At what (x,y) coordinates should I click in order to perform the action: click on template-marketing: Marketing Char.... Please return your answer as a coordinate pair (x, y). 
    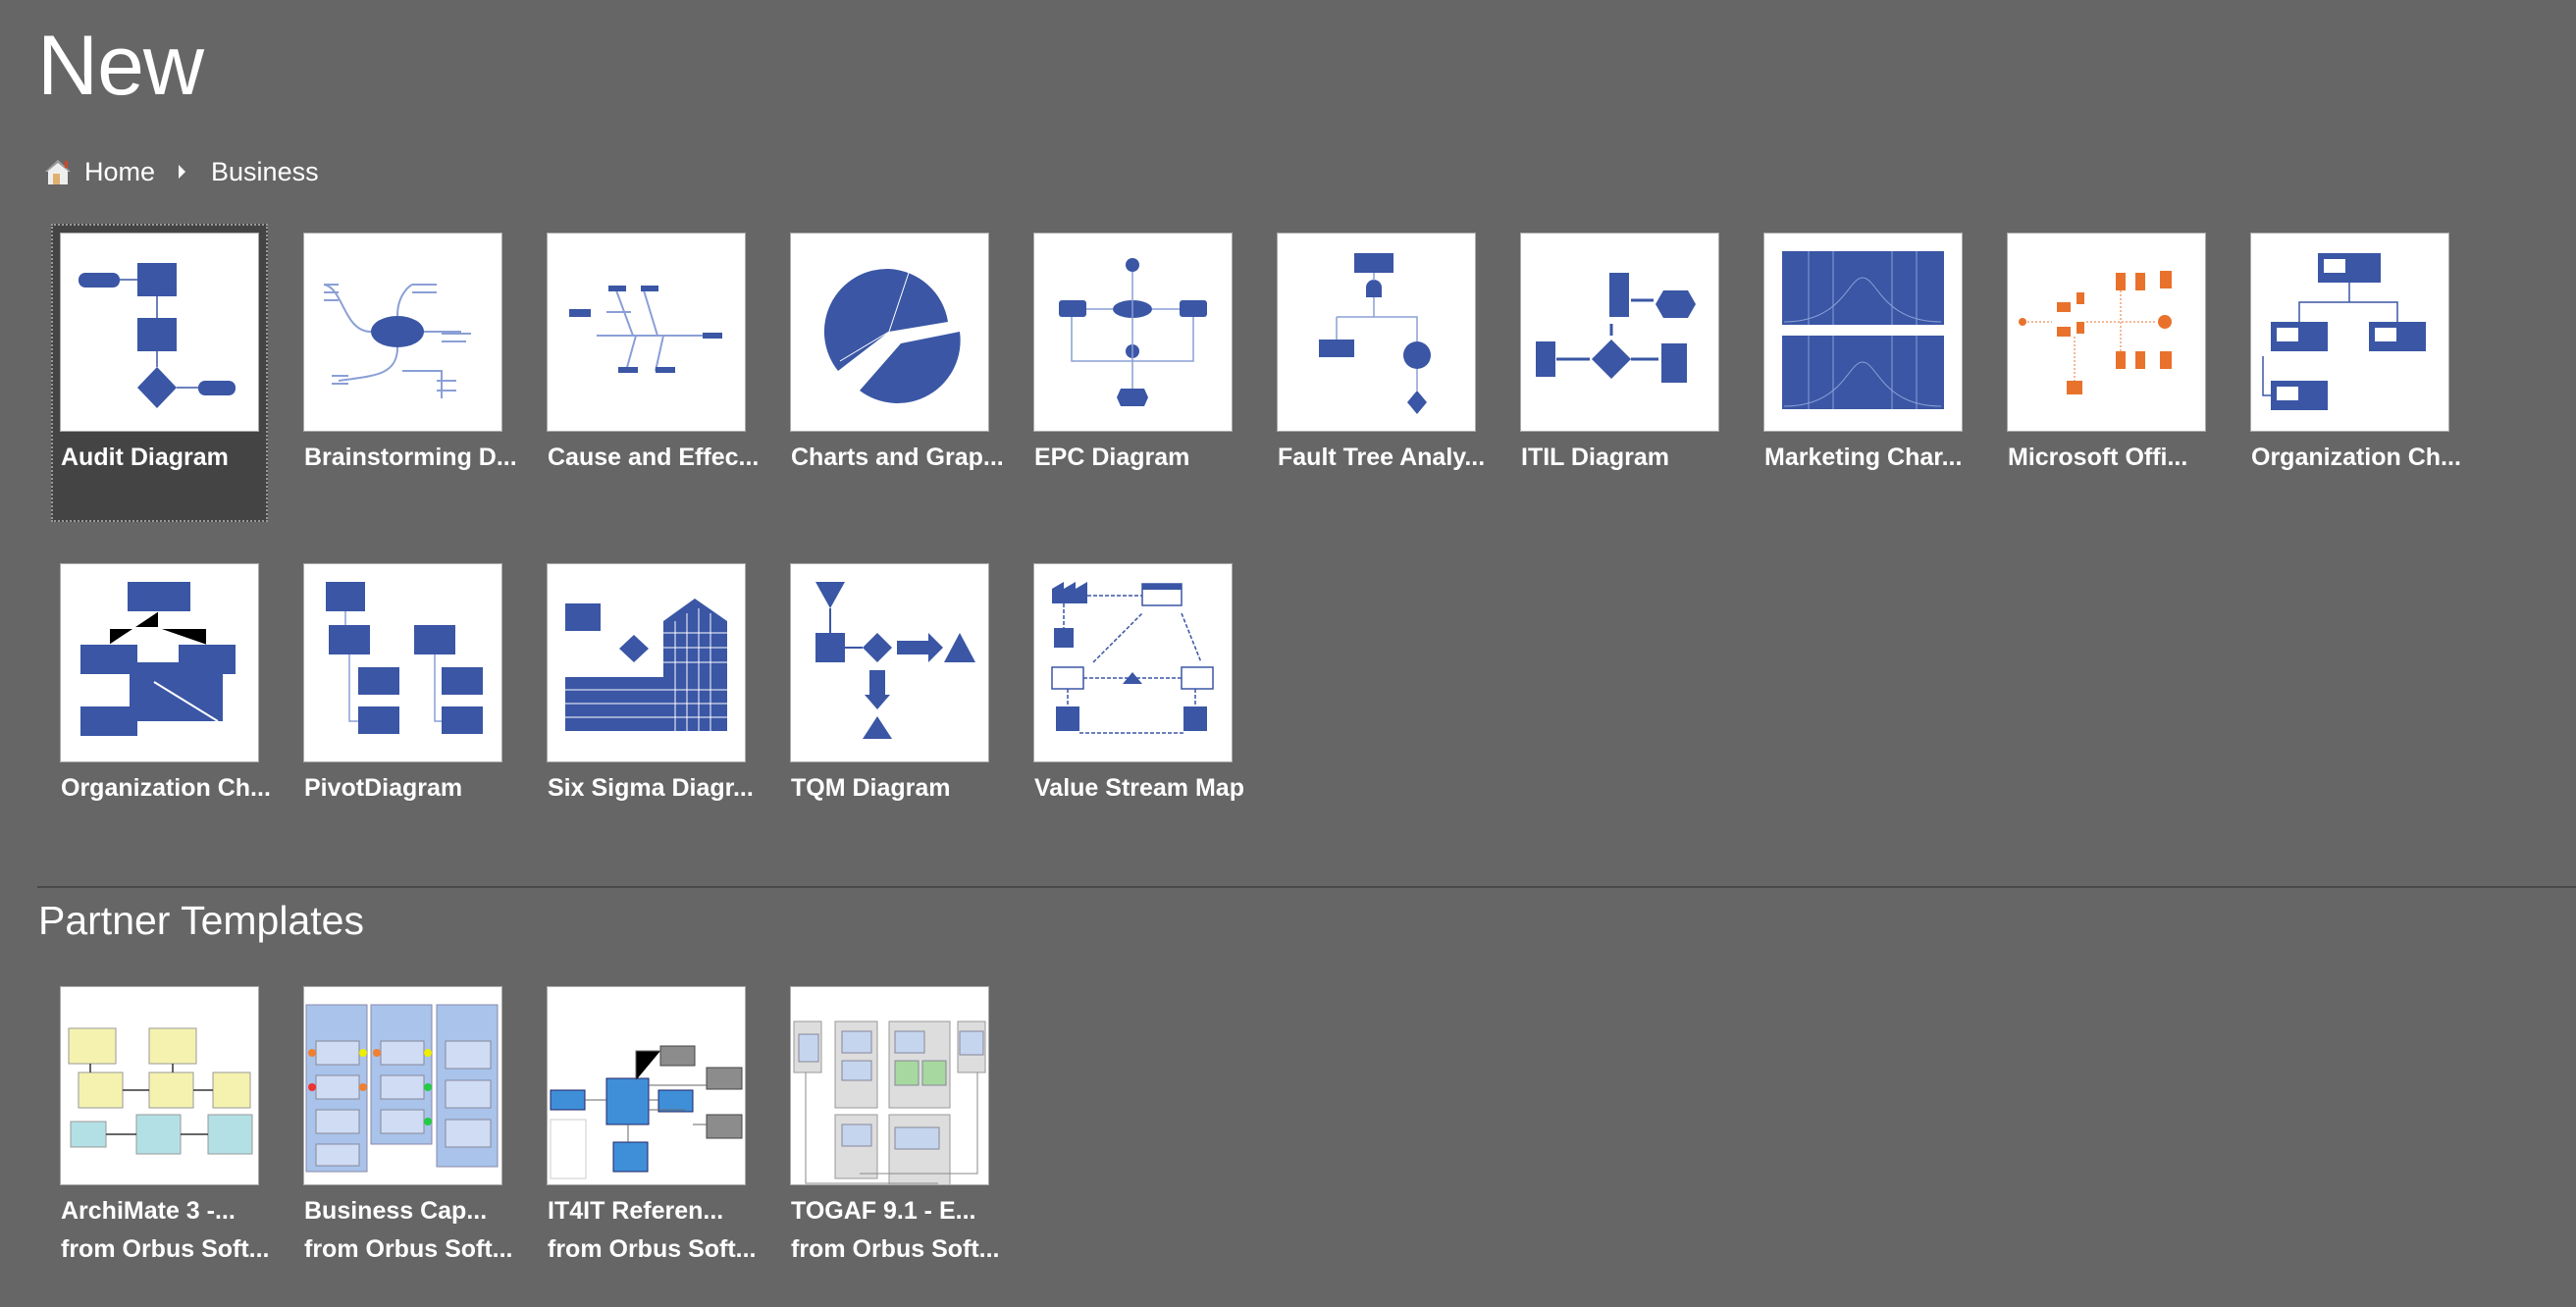
    Looking at the image, I should click on (1863, 373).